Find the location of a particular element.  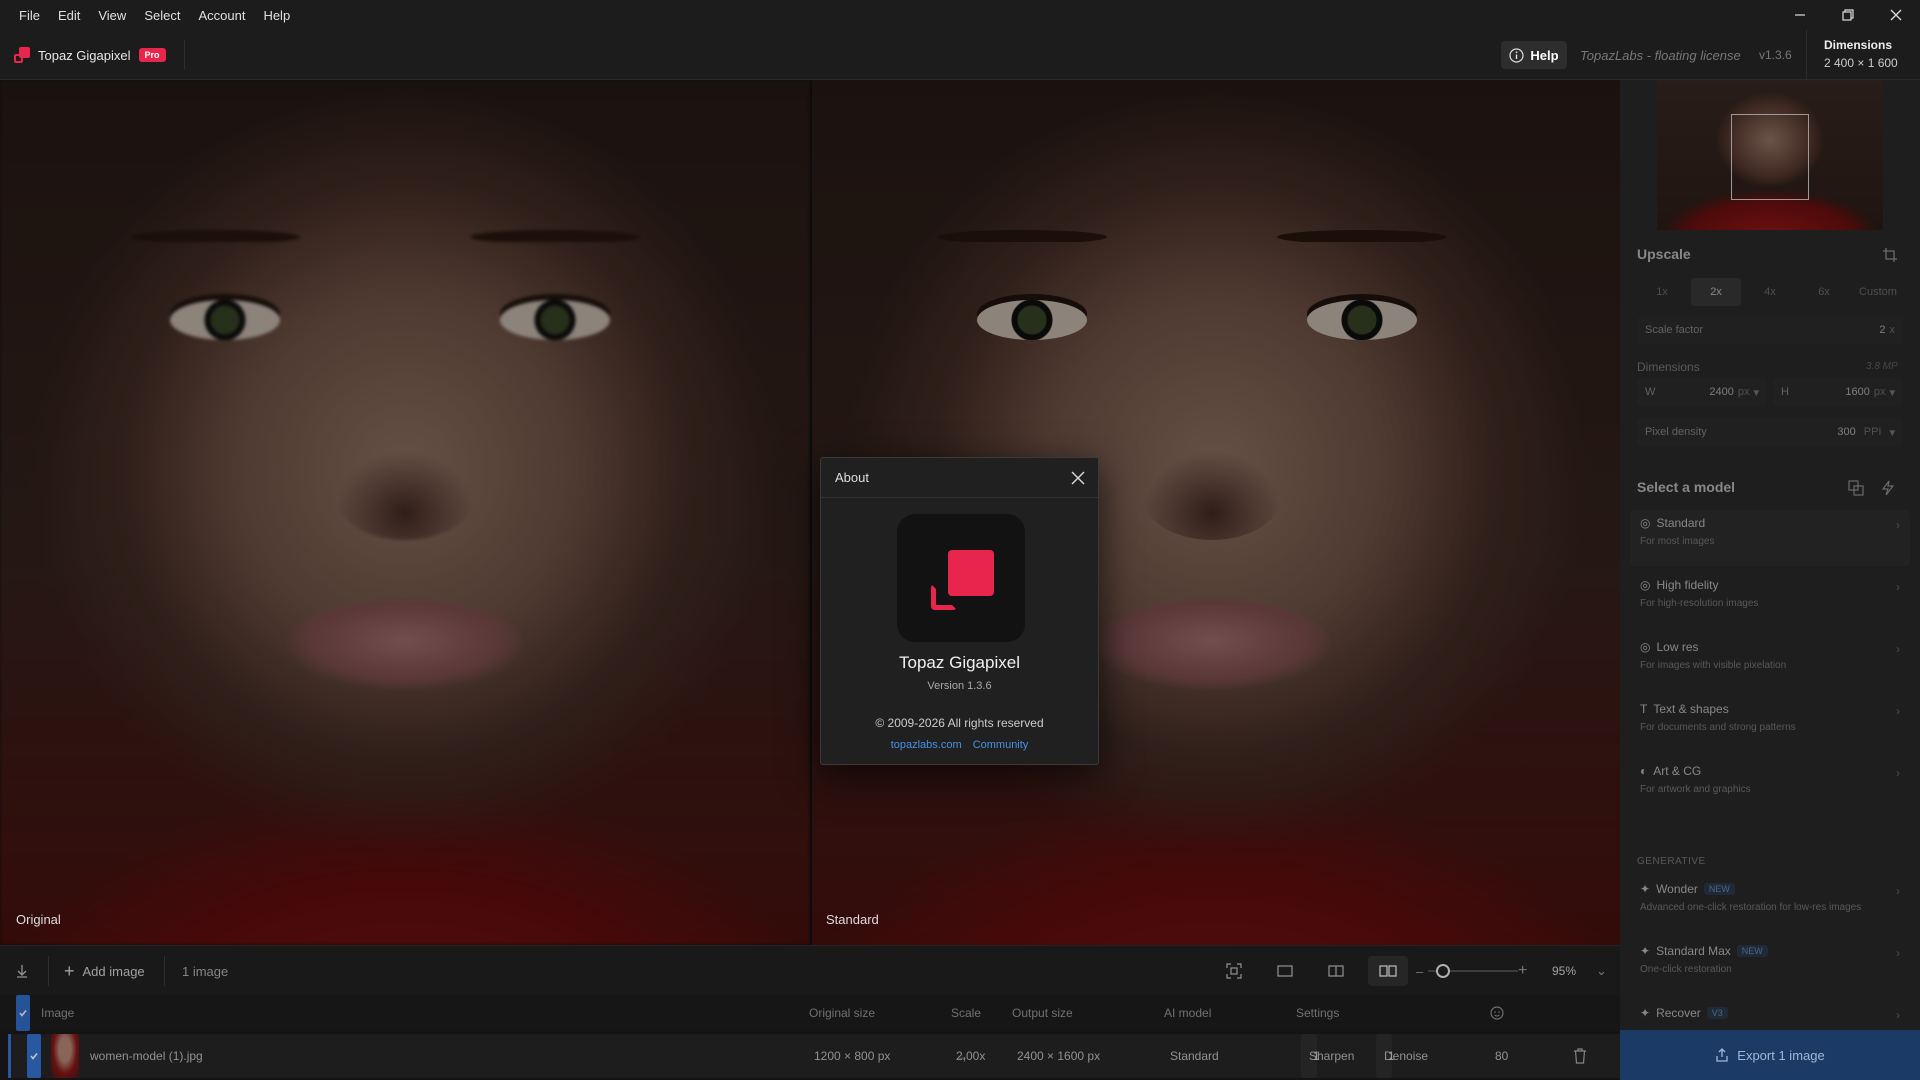

row-face-value: 80 is located at coordinates (1502, 1056).